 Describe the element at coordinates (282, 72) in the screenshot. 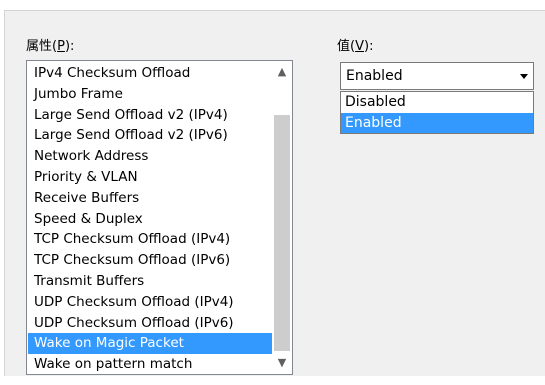

I see `chevron-up-icon: ▲` at that location.